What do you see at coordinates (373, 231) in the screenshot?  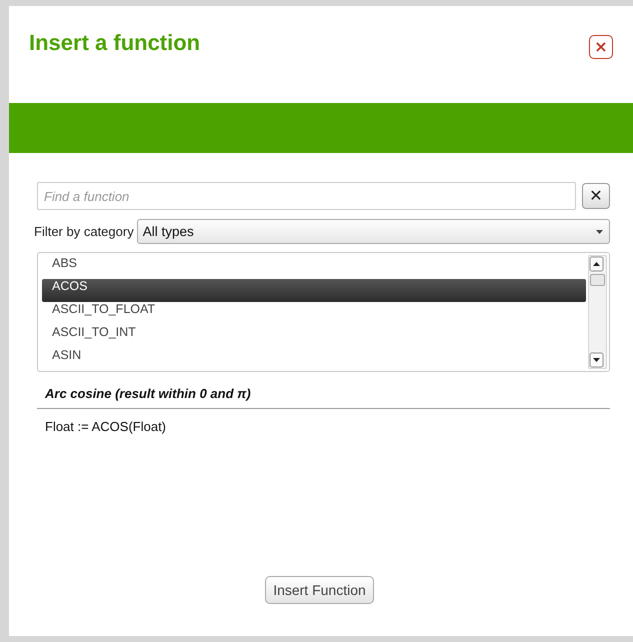 I see `category-dropdown: All types` at bounding box center [373, 231].